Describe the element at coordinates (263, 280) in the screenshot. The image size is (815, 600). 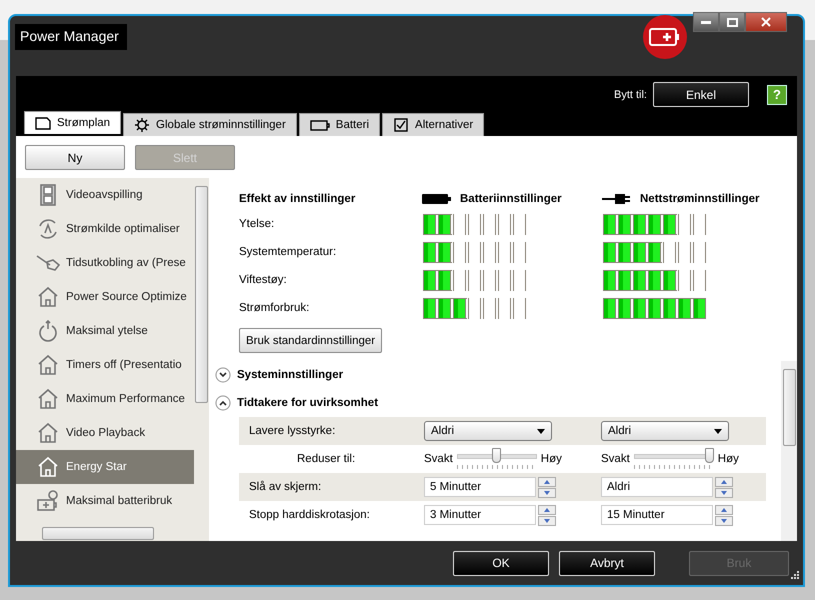
I see `effect-label: Viftestøy:` at that location.